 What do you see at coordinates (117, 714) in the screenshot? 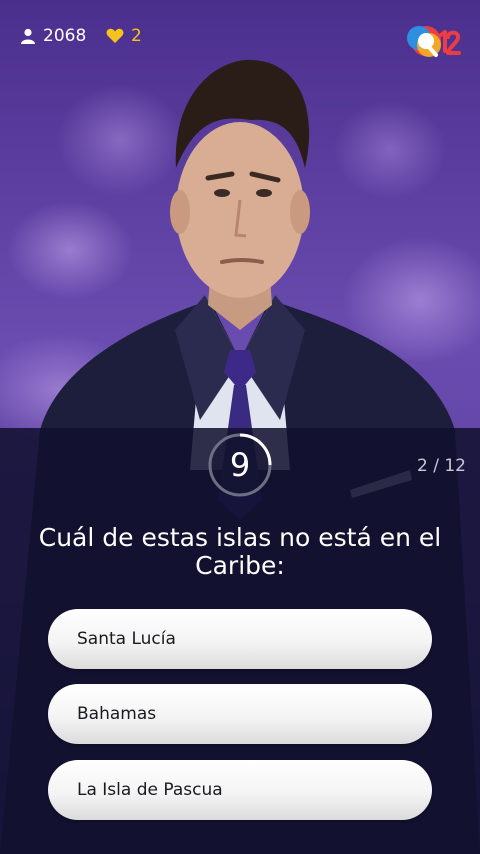
I see `answer-label: Bahamas` at bounding box center [117, 714].